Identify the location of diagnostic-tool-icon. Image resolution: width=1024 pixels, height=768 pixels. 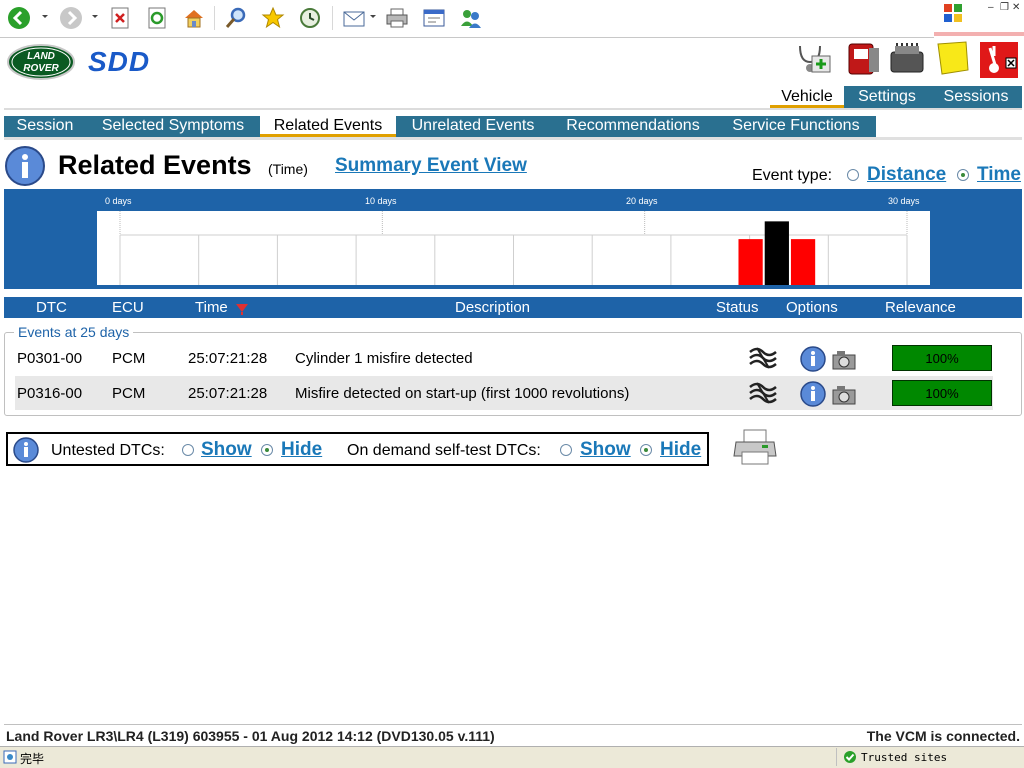
(862, 61).